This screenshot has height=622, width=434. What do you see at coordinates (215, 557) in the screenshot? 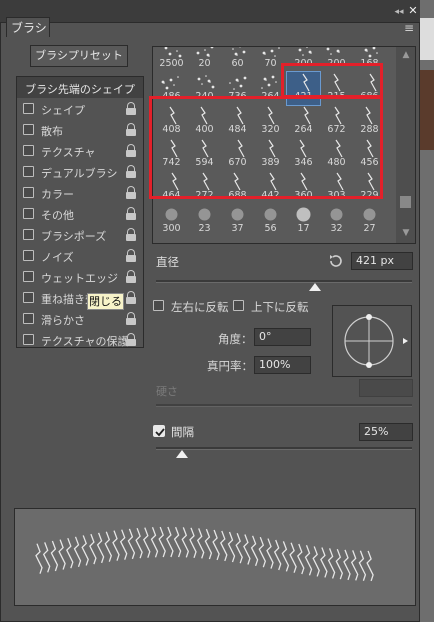
I see `stroke-preview` at bounding box center [215, 557].